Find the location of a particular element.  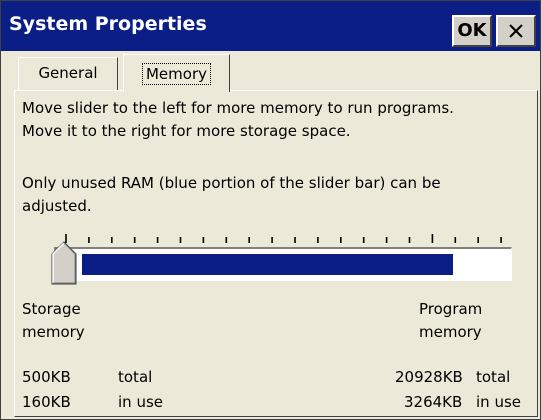

program-total-label: total is located at coordinates (493, 377).